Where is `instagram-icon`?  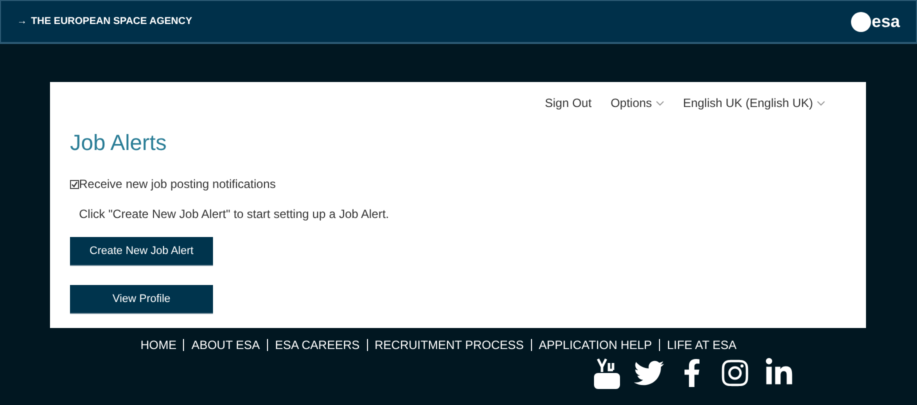
instagram-icon is located at coordinates (735, 373).